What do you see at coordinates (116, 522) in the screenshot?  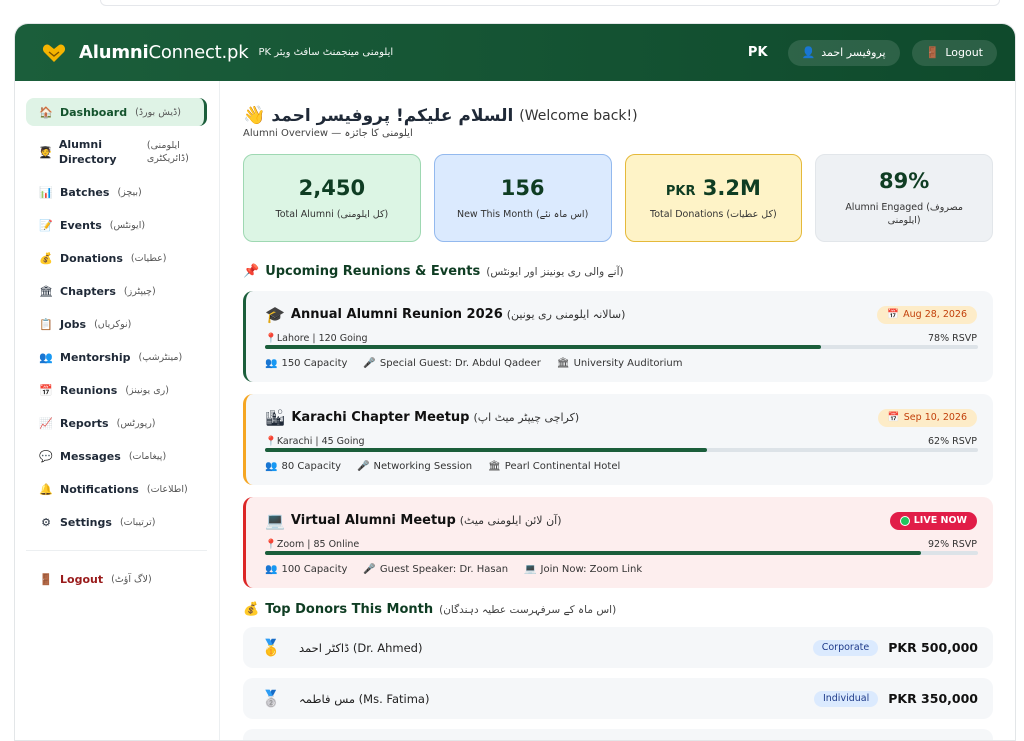 I see `sidebar-item-settings: ⚙ Settings (ترتیبات)` at bounding box center [116, 522].